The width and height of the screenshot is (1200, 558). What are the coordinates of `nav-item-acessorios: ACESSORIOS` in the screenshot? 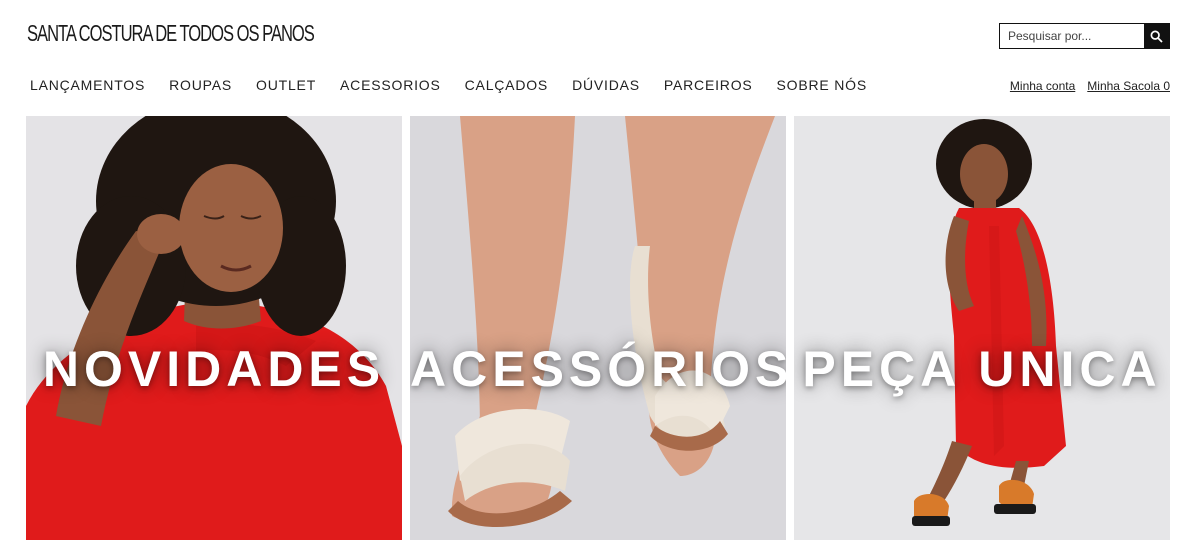 It's located at (390, 85).